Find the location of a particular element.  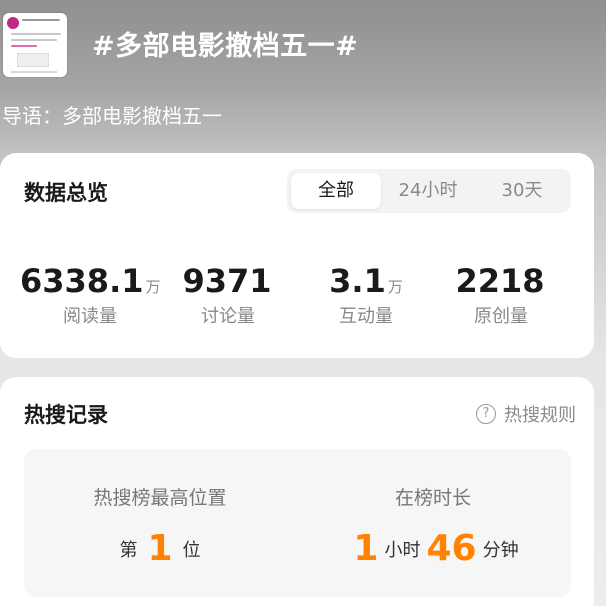

position-prefix: 第 is located at coordinates (128, 550).